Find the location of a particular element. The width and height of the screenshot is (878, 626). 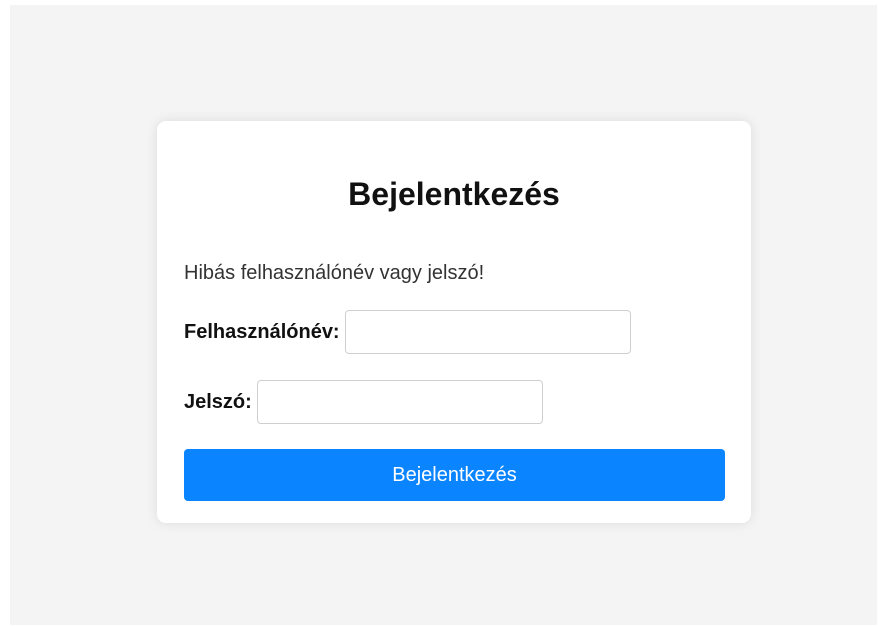

password-input is located at coordinates (399, 402).